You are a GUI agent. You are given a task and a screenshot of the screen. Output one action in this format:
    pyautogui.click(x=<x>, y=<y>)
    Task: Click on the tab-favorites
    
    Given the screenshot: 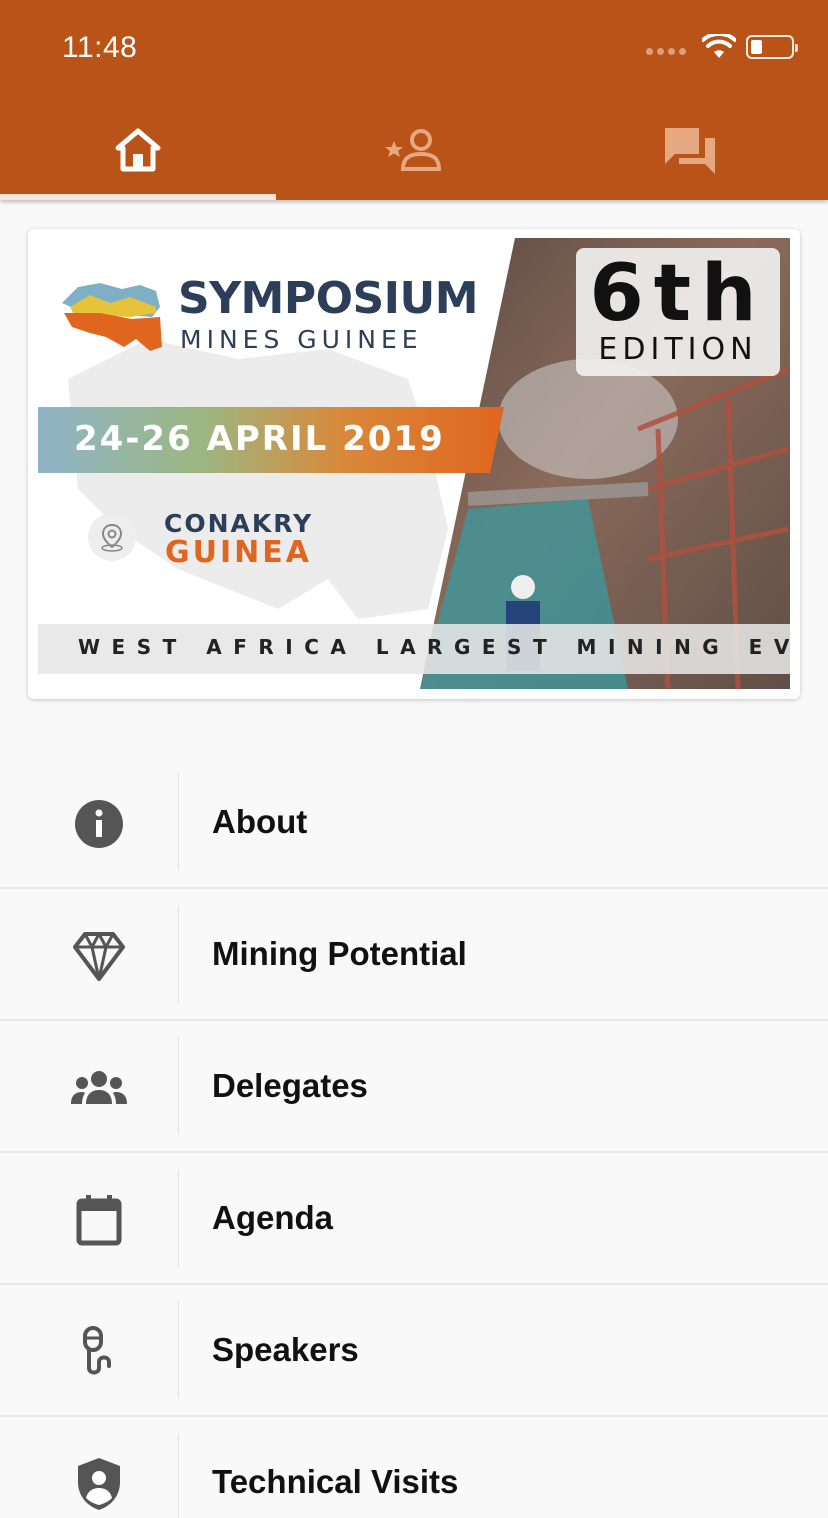 What is the action you would take?
    pyautogui.click(x=414, y=150)
    